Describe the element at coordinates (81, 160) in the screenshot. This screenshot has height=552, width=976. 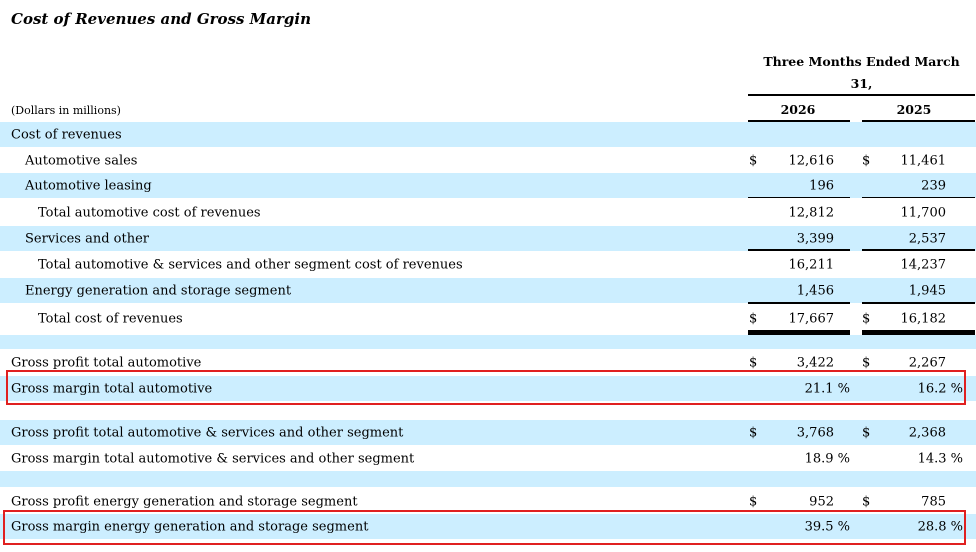
I see `row-label: Automotive sales` at that location.